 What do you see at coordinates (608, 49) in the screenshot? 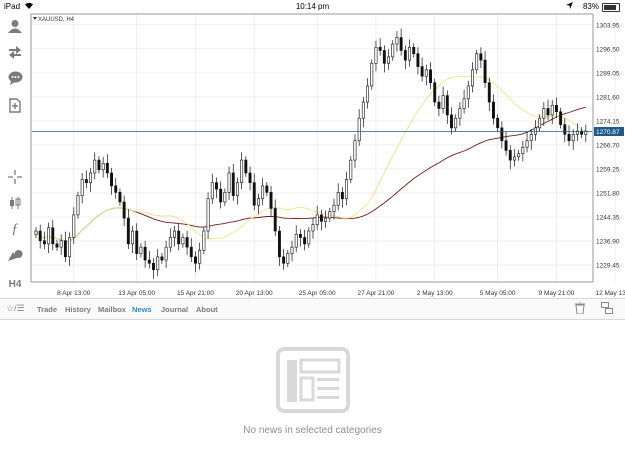
I see `y-tick-label: 1296.50` at bounding box center [608, 49].